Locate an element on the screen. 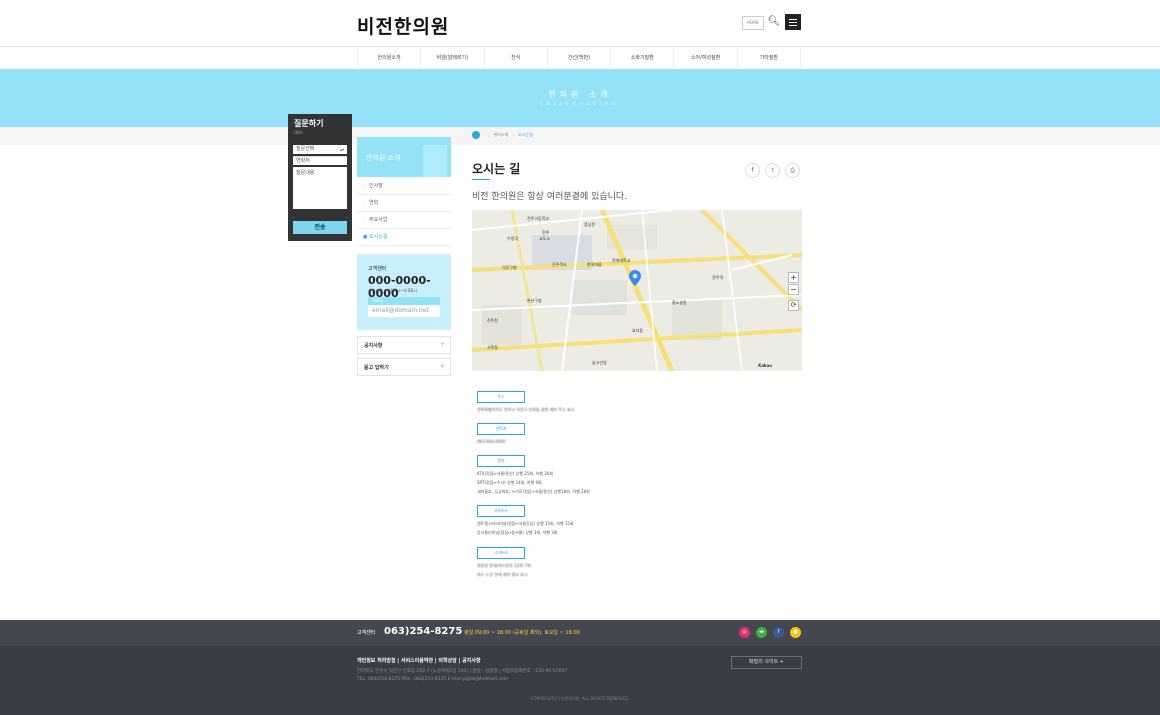 This screenshot has height=715, width=1160. title-underline is located at coordinates (481, 179).